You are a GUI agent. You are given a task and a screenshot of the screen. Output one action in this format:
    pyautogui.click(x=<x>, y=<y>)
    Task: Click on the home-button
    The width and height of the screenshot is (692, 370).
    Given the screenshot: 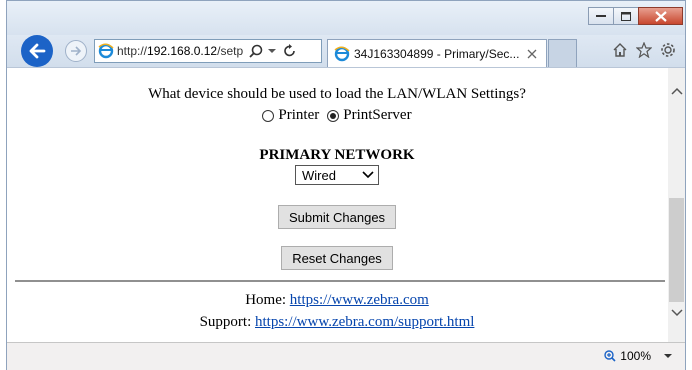 What is the action you would take?
    pyautogui.click(x=620, y=50)
    